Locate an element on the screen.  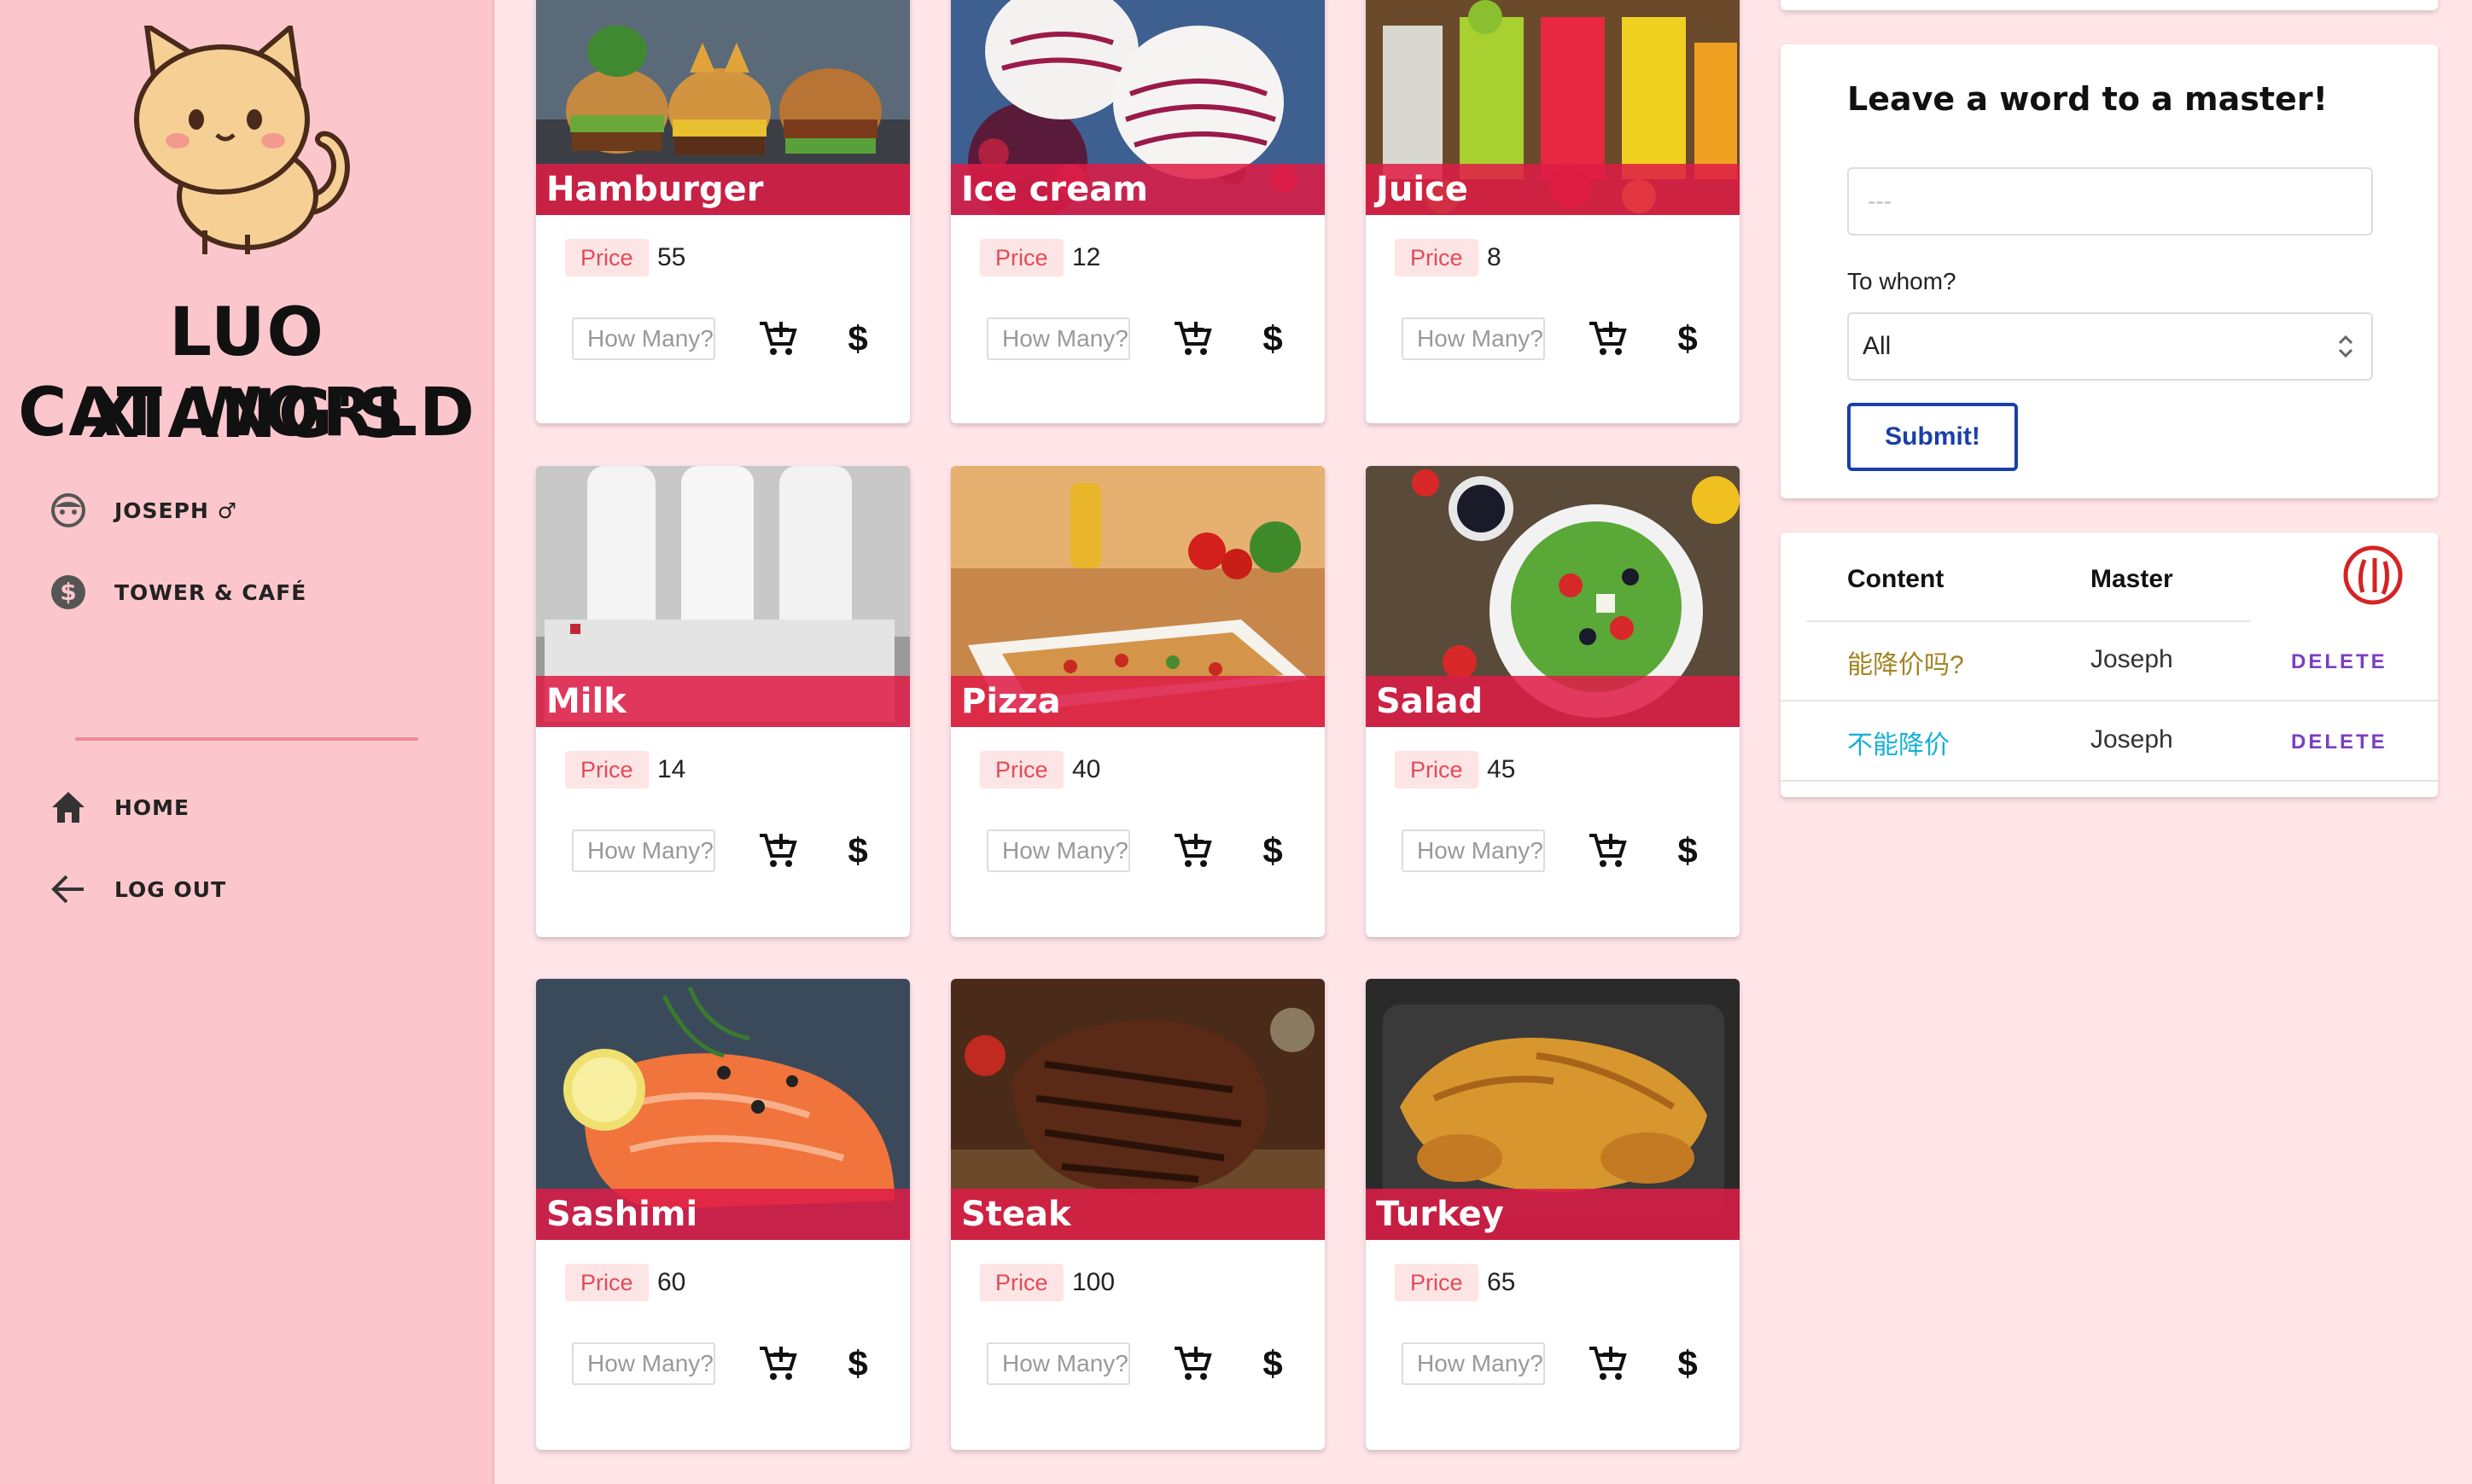
home-icon is located at coordinates (68, 808).